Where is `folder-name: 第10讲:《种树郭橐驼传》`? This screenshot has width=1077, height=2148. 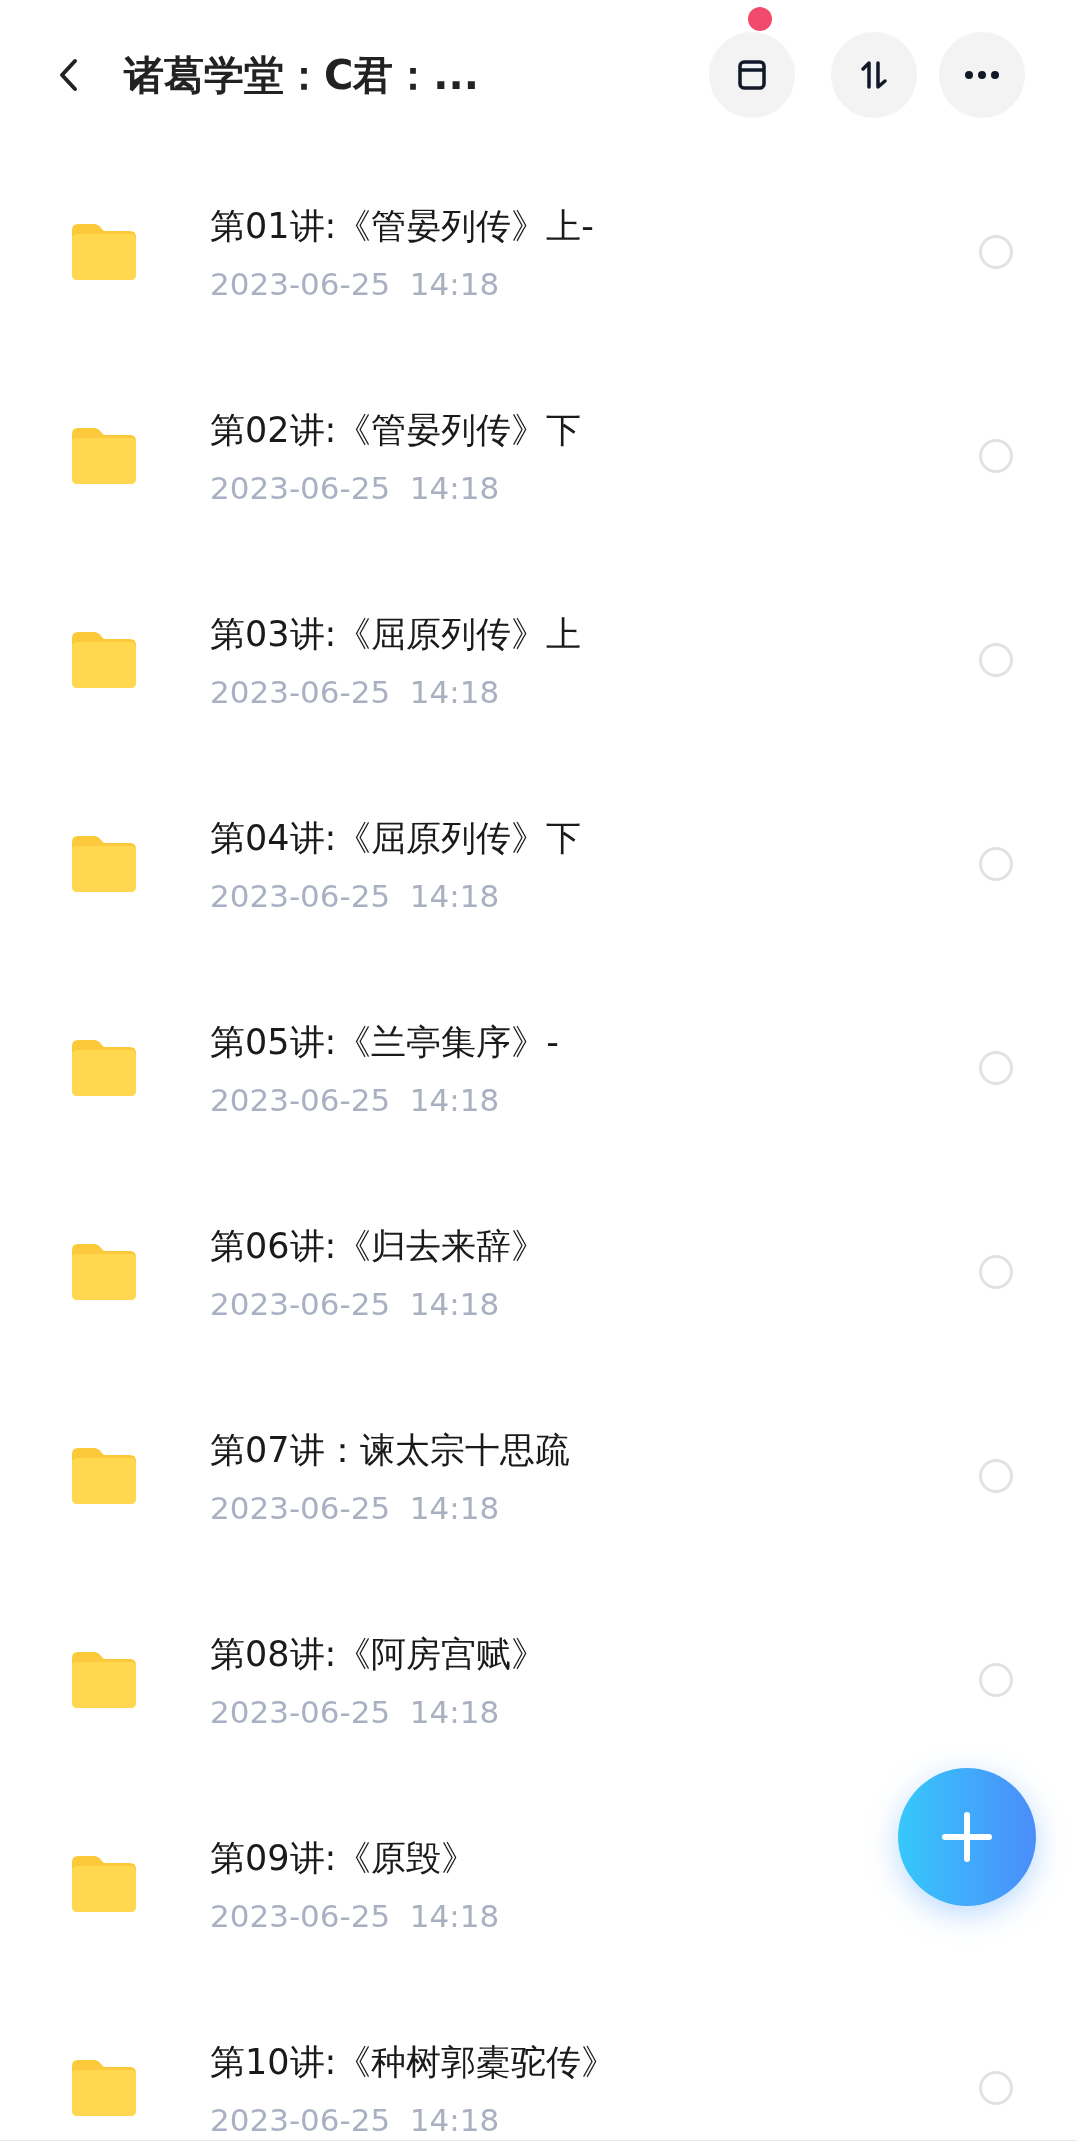 folder-name: 第10讲:《种树郭橐驼传》 is located at coordinates (413, 2062).